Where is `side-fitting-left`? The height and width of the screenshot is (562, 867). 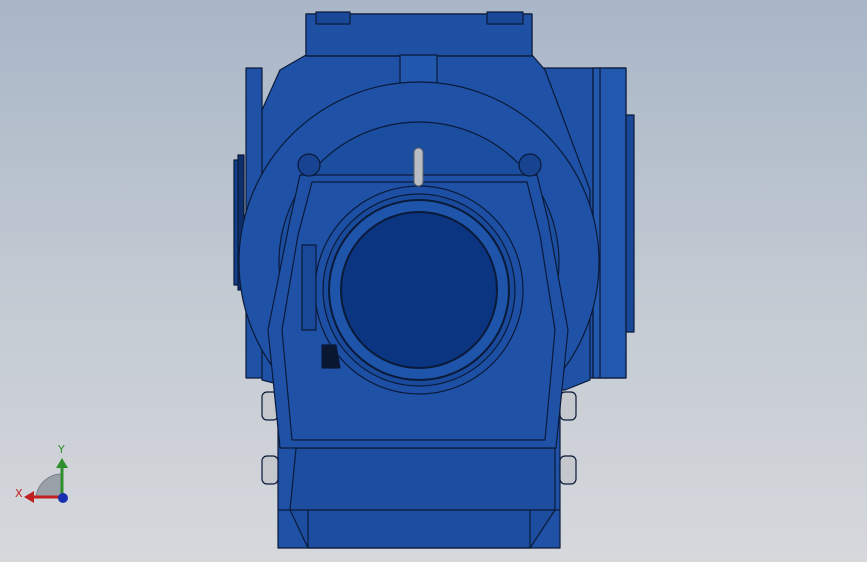
side-fitting-left is located at coordinates (309, 287).